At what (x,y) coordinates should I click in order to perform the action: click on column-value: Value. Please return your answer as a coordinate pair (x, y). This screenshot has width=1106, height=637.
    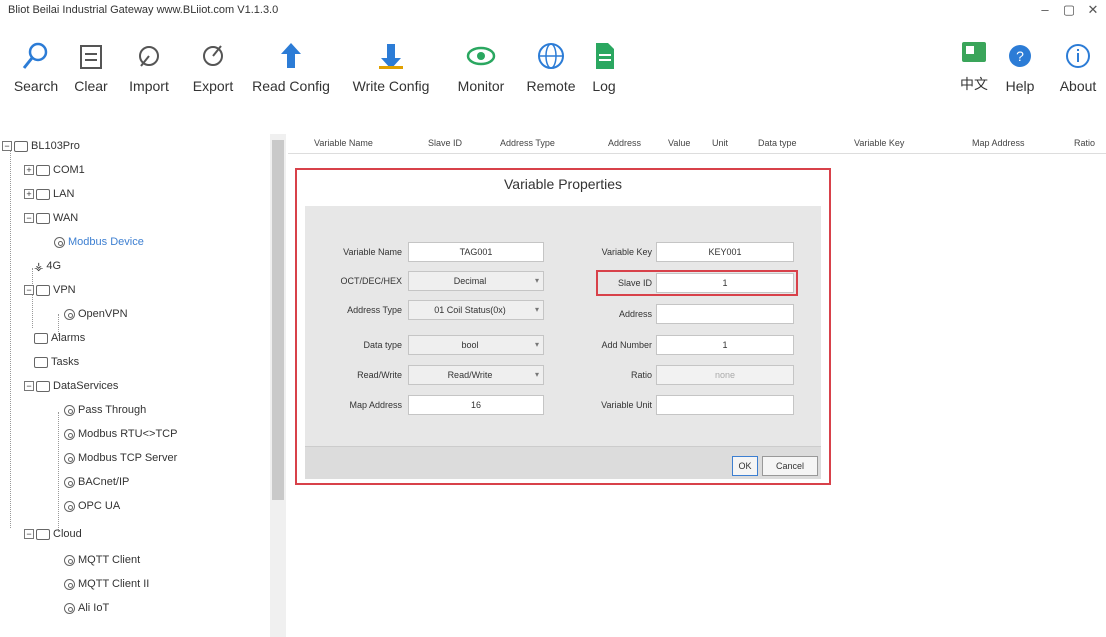
    Looking at the image, I should click on (679, 143).